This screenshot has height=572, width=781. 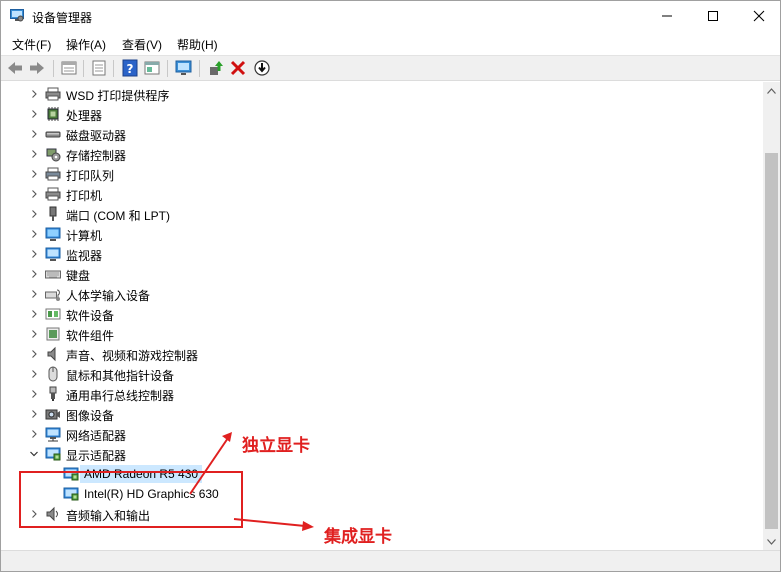 I want to click on mouse-icon, so click(x=53, y=374).